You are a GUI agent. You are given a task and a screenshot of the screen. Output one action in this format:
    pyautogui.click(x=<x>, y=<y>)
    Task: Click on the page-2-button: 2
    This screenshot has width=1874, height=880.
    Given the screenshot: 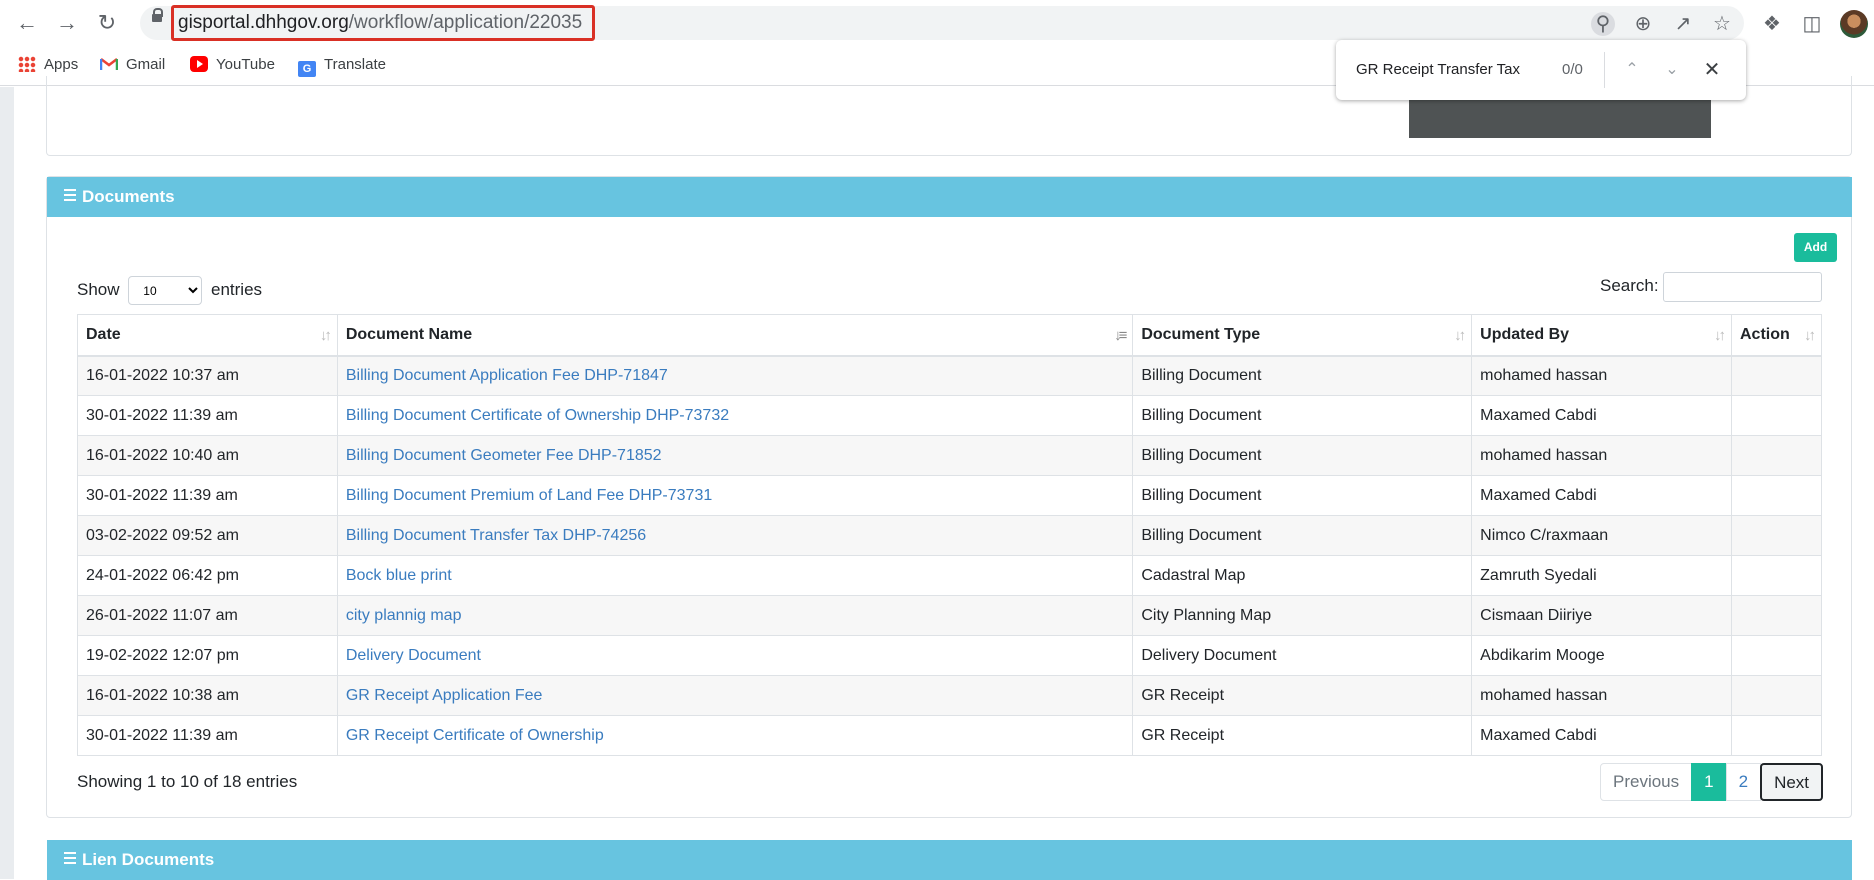 What is the action you would take?
    pyautogui.click(x=1743, y=782)
    